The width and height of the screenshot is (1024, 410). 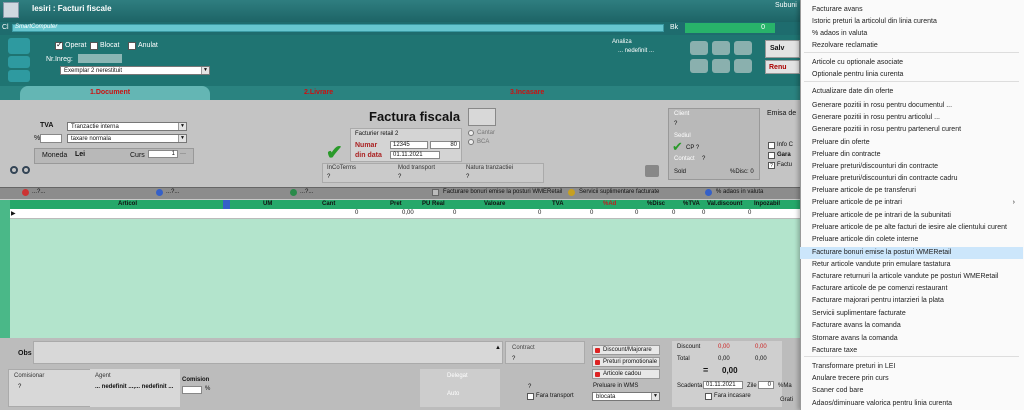 I want to click on menu-item: % adaos in valuta, so click(x=911, y=34).